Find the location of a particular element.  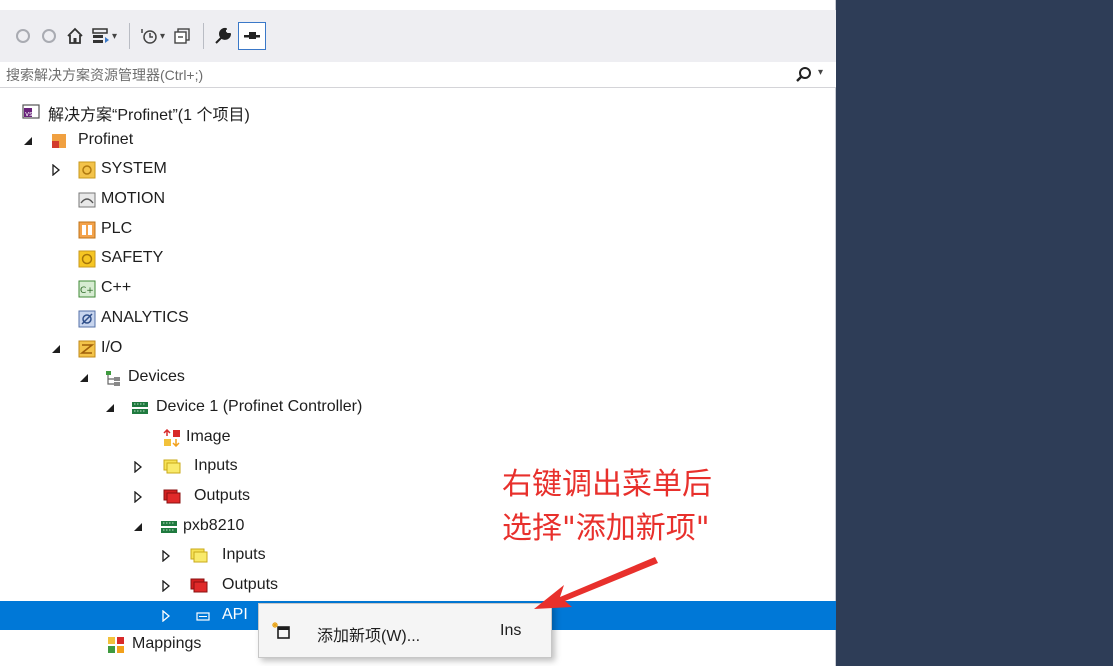

tree-item-system: SYSTEM is located at coordinates (418, 170).